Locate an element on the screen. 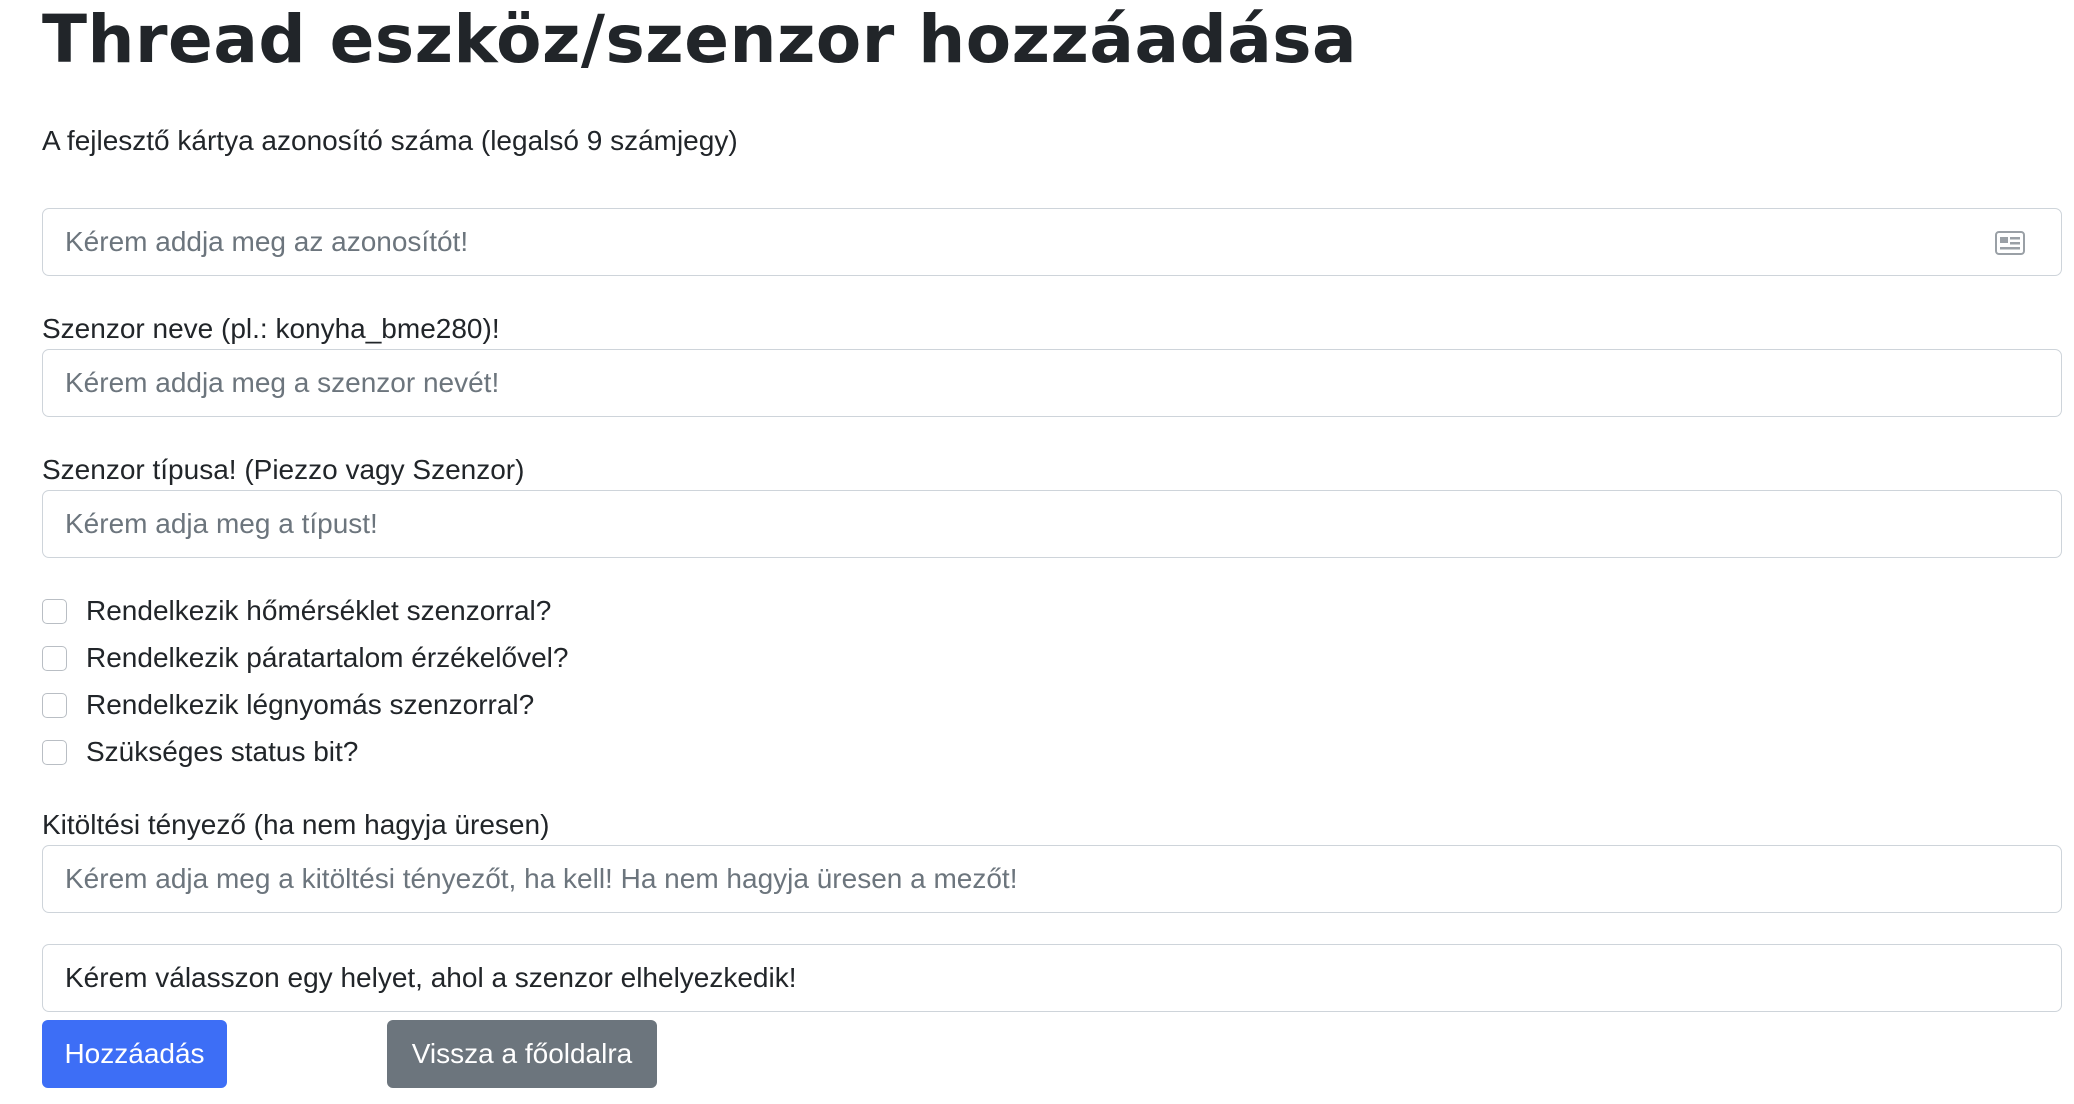 This screenshot has height=1104, width=2074. sensor-type-label: Szenzor típusa! (Piezzo vagy Szenzor) is located at coordinates (283, 469).